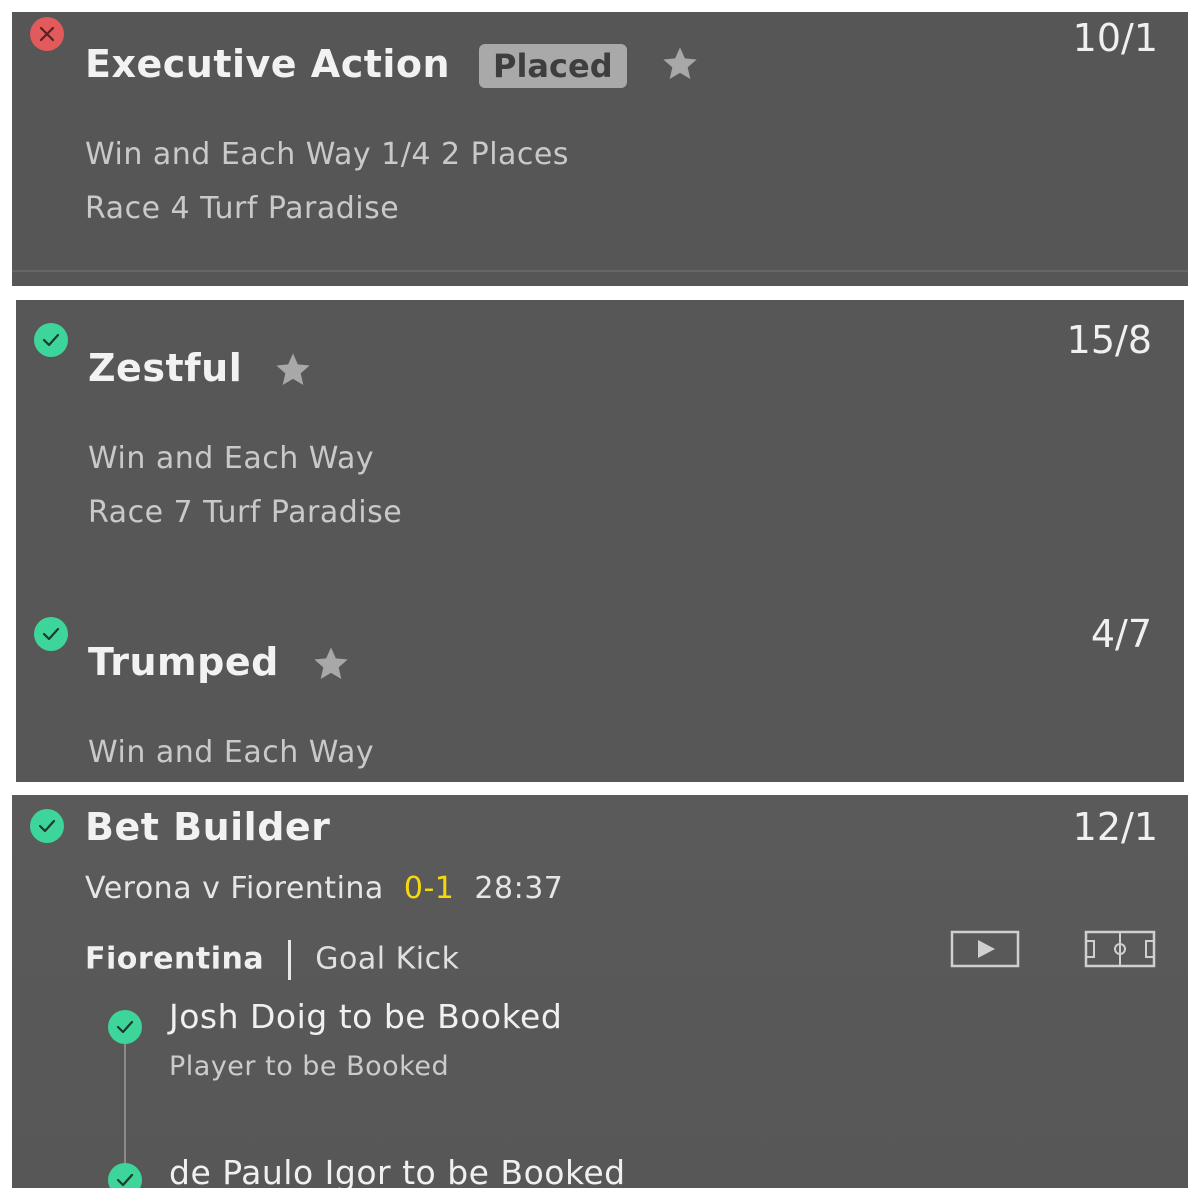 The image size is (1200, 1200). I want to click on live-team: Fiorentina, so click(175, 959).